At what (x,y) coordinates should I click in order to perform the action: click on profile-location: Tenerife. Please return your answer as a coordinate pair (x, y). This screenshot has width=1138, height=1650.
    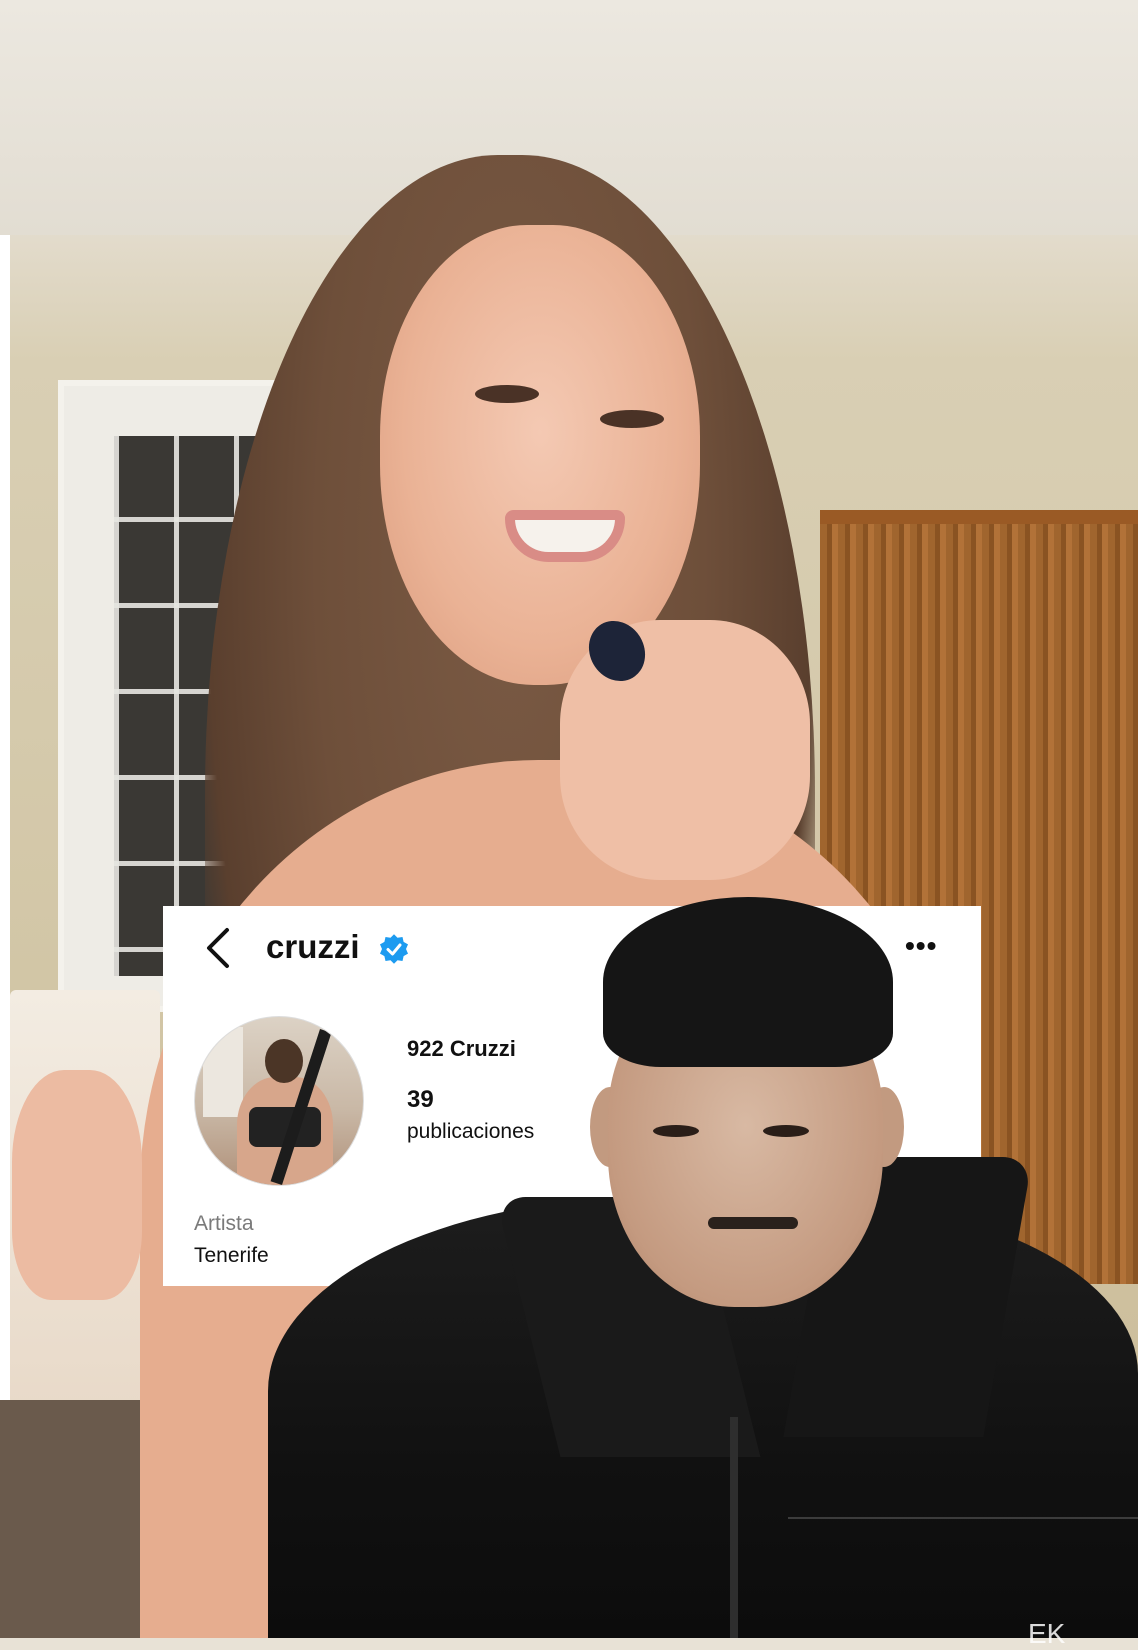
    Looking at the image, I should click on (231, 1255).